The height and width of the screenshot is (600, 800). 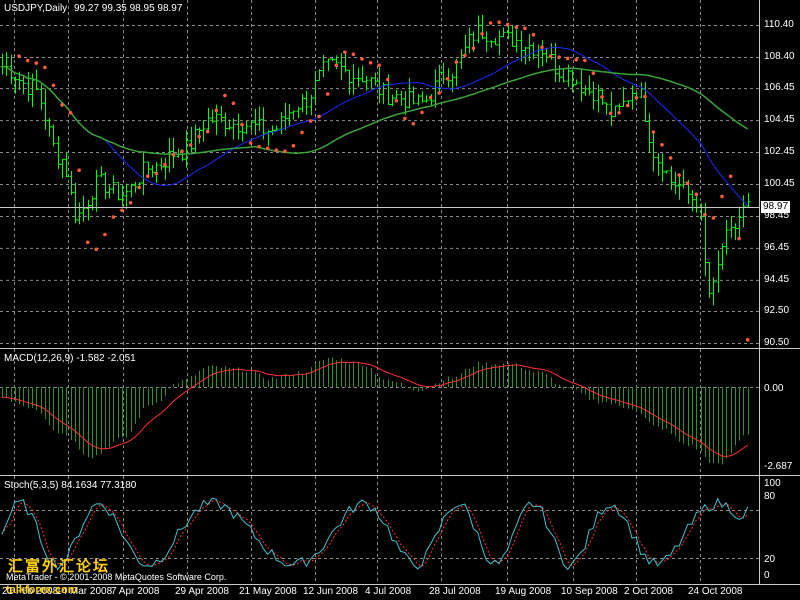 I want to click on date-axis-label: 21 May 2008, so click(x=268, y=591).